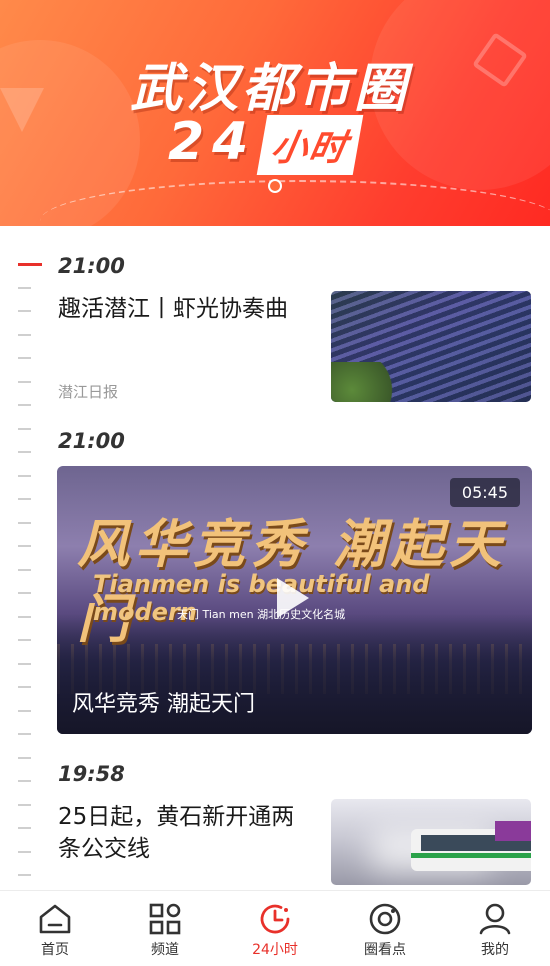 This screenshot has height=966, width=550. What do you see at coordinates (275, 950) in the screenshot?
I see `tab-label: 24小时` at bounding box center [275, 950].